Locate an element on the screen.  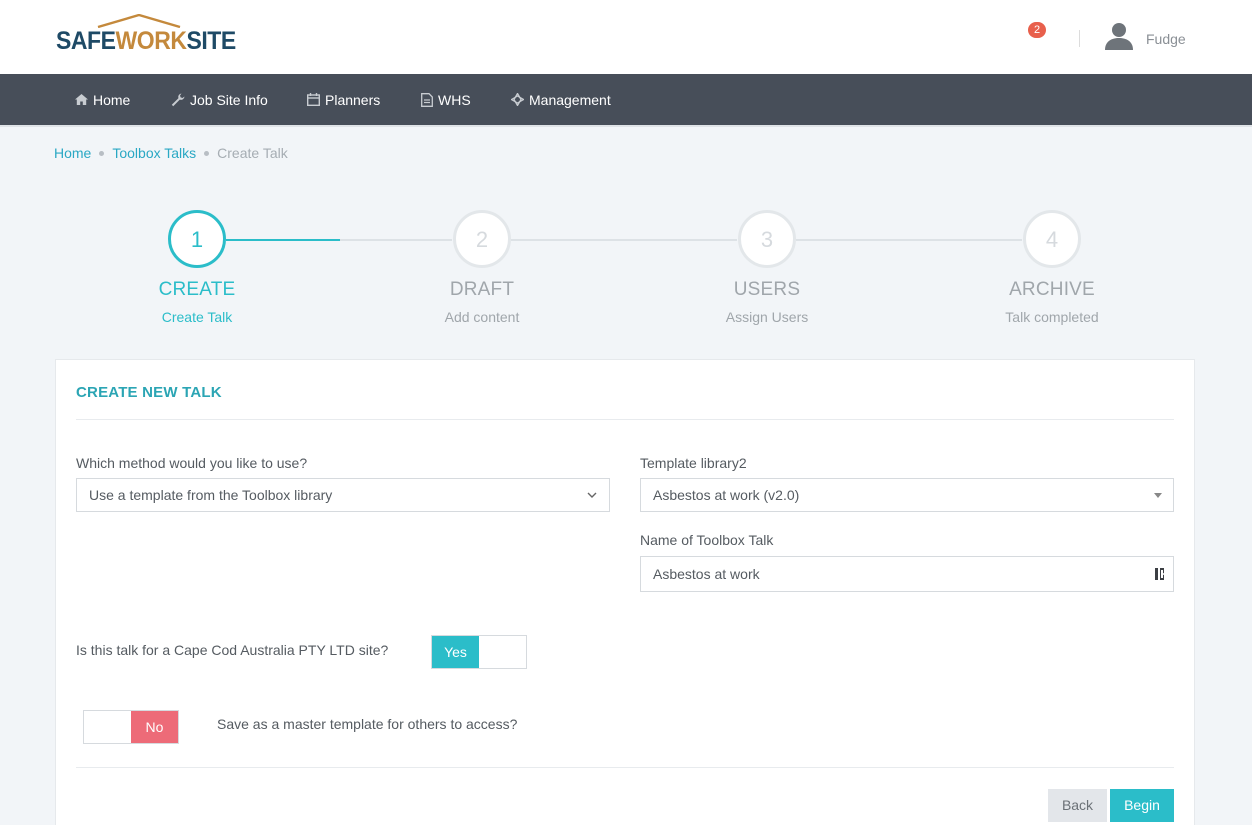
logo-part-work: WORK is located at coordinates (151, 41).